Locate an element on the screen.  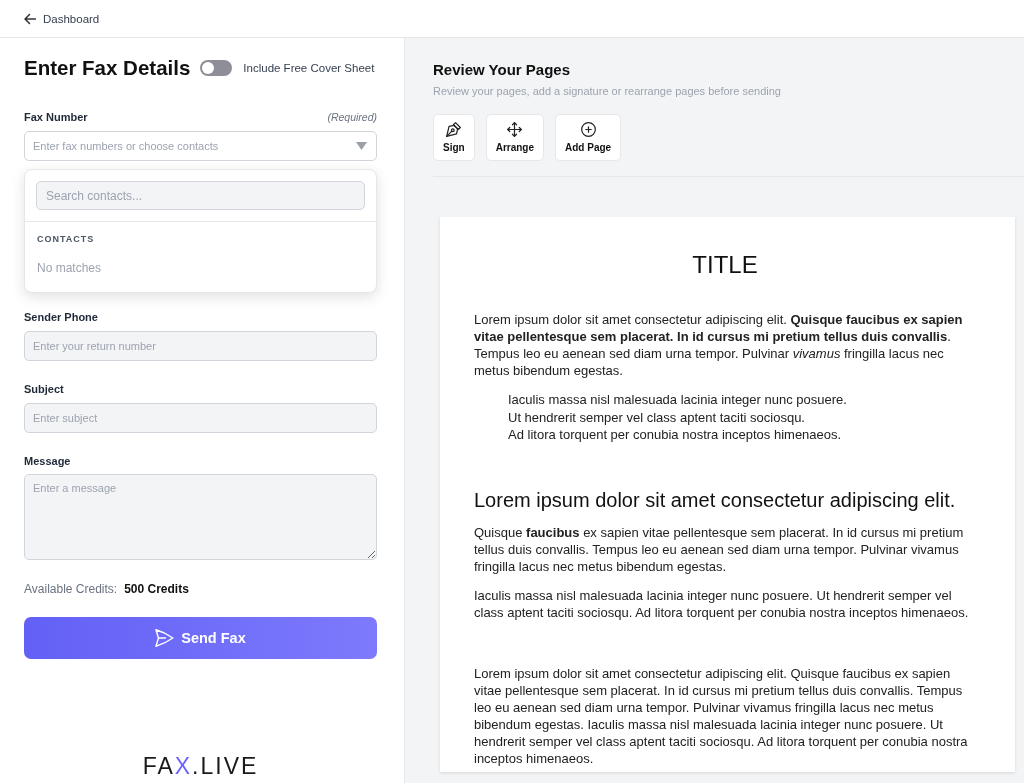
toggle-switch is located at coordinates (216, 68).